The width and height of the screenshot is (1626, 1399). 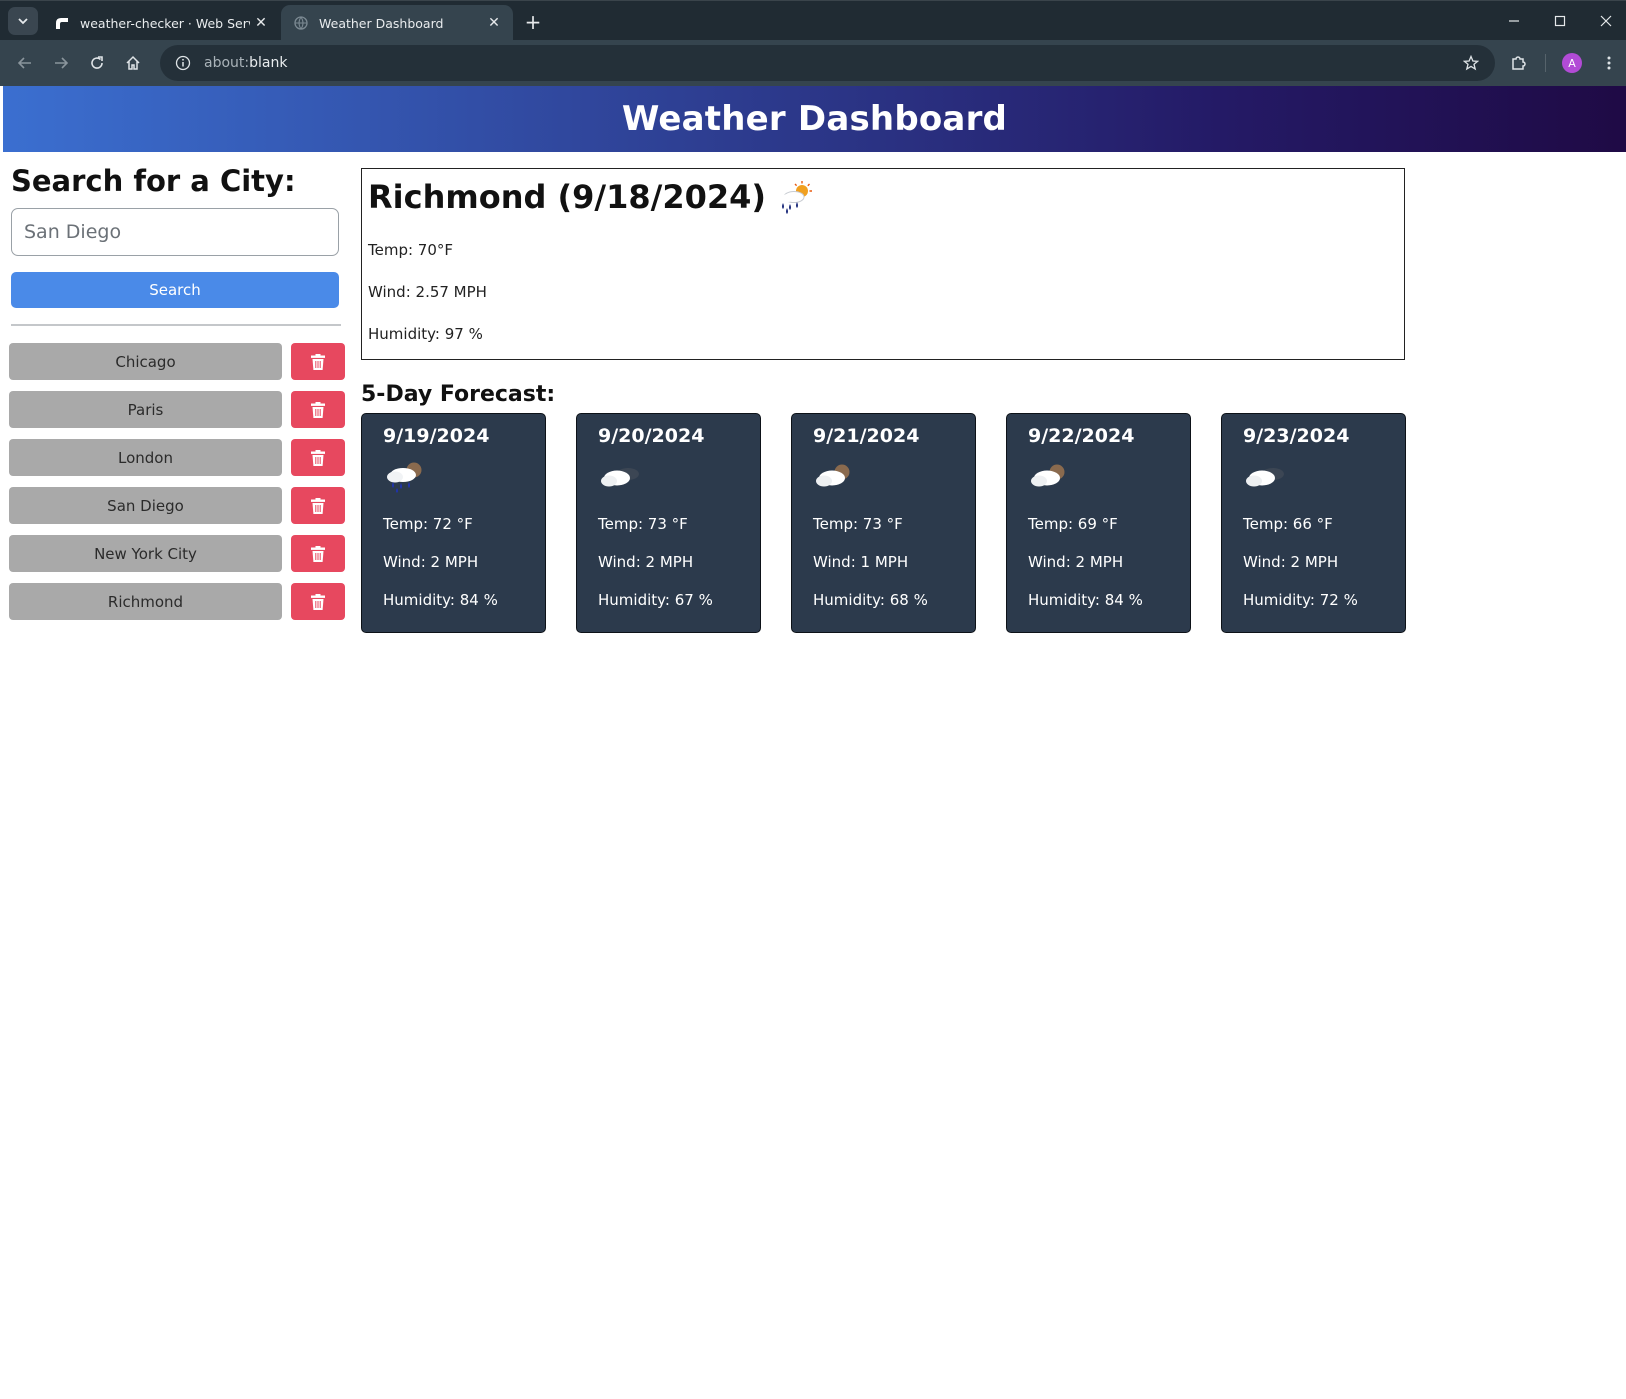 I want to click on extensions-button, so click(x=1519, y=63).